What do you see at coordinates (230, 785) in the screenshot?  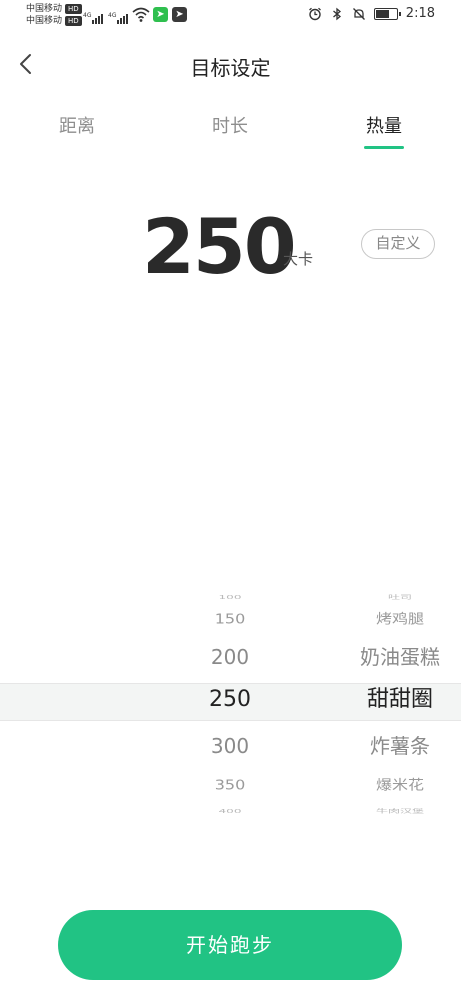 I see `picker-value-item: 350` at bounding box center [230, 785].